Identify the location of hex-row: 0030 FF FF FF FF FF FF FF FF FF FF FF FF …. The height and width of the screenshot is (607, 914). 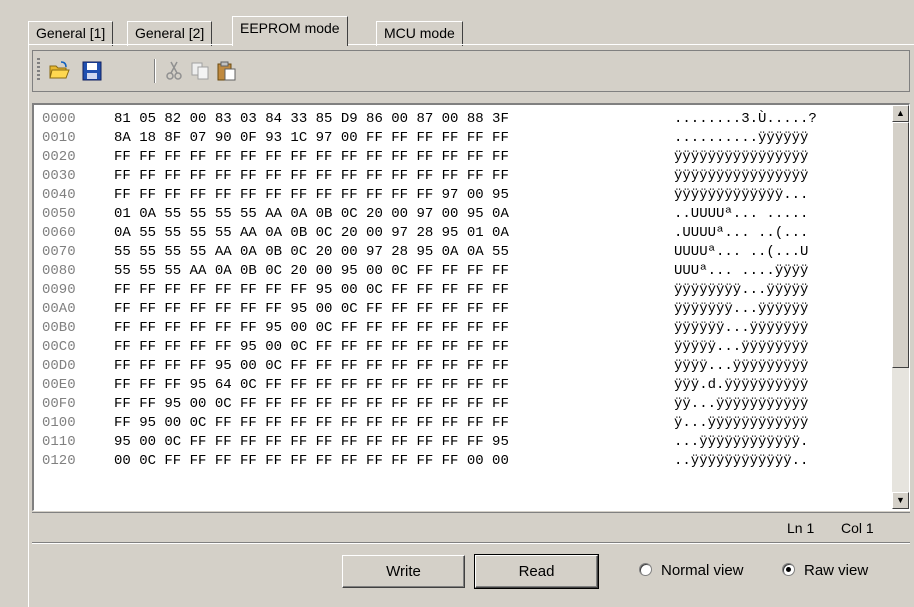
(429, 176).